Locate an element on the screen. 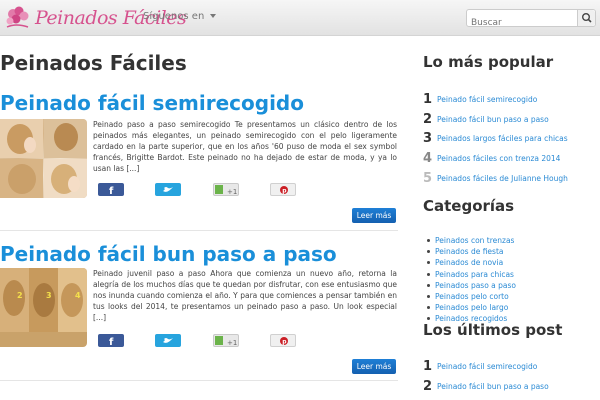 This screenshot has height=400, width=600. step-number: 3 is located at coordinates (49, 295).